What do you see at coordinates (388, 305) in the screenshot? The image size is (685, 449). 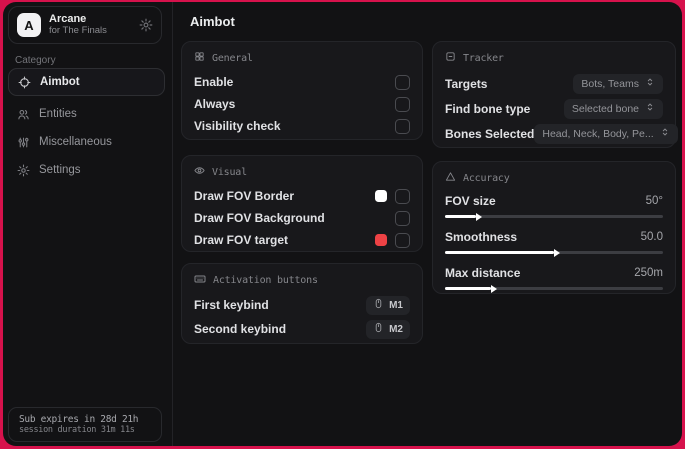 I see `first-keybind-button: M1` at bounding box center [388, 305].